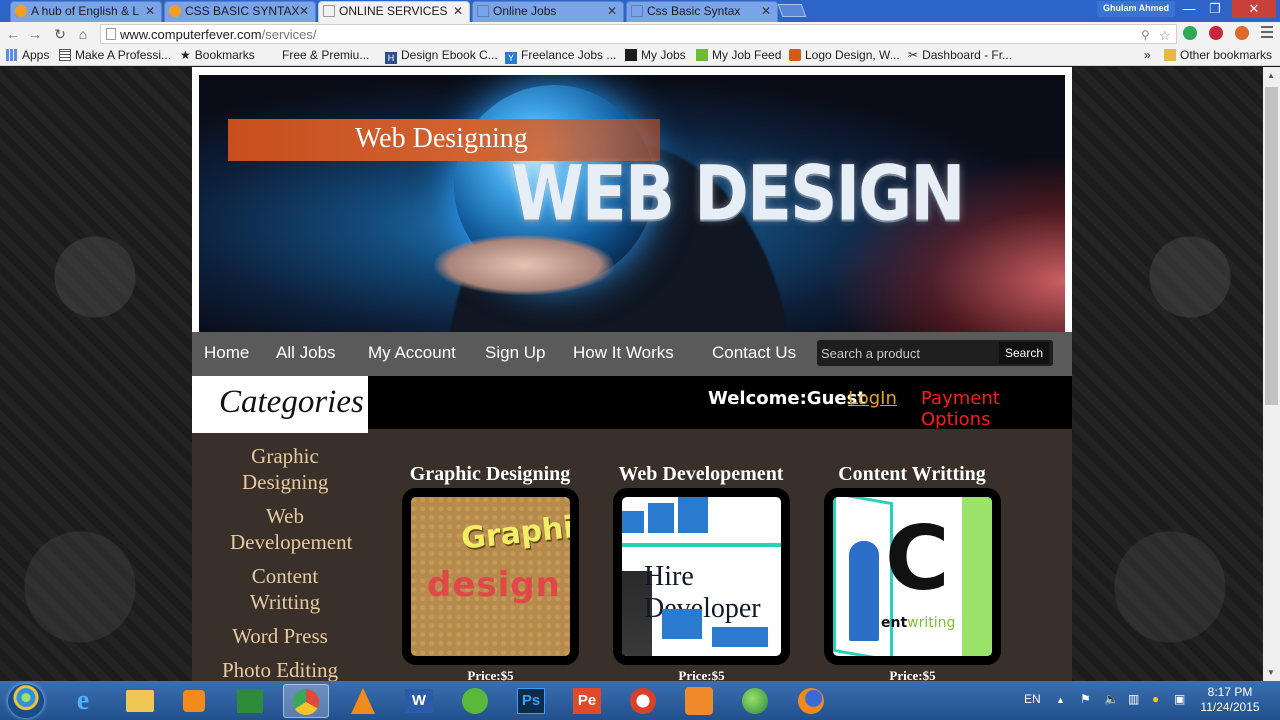 Image resolution: width=1280 pixels, height=720 pixels. I want to click on adblock-icon, so click(1216, 33).